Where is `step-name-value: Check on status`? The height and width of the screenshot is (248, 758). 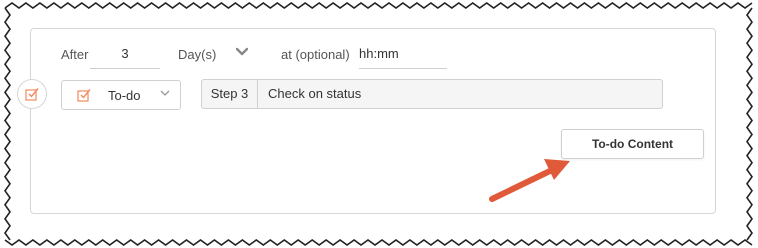 step-name-value: Check on status is located at coordinates (315, 93).